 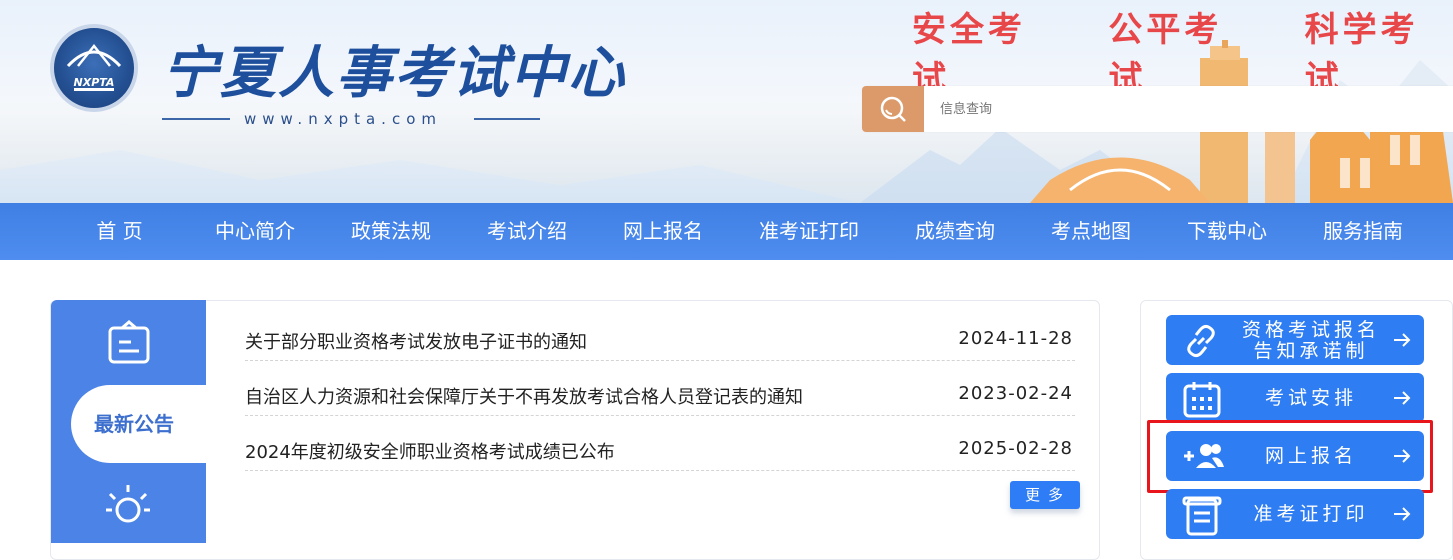 What do you see at coordinates (394, 73) in the screenshot?
I see `site-title: 宁夏人事考试中心` at bounding box center [394, 73].